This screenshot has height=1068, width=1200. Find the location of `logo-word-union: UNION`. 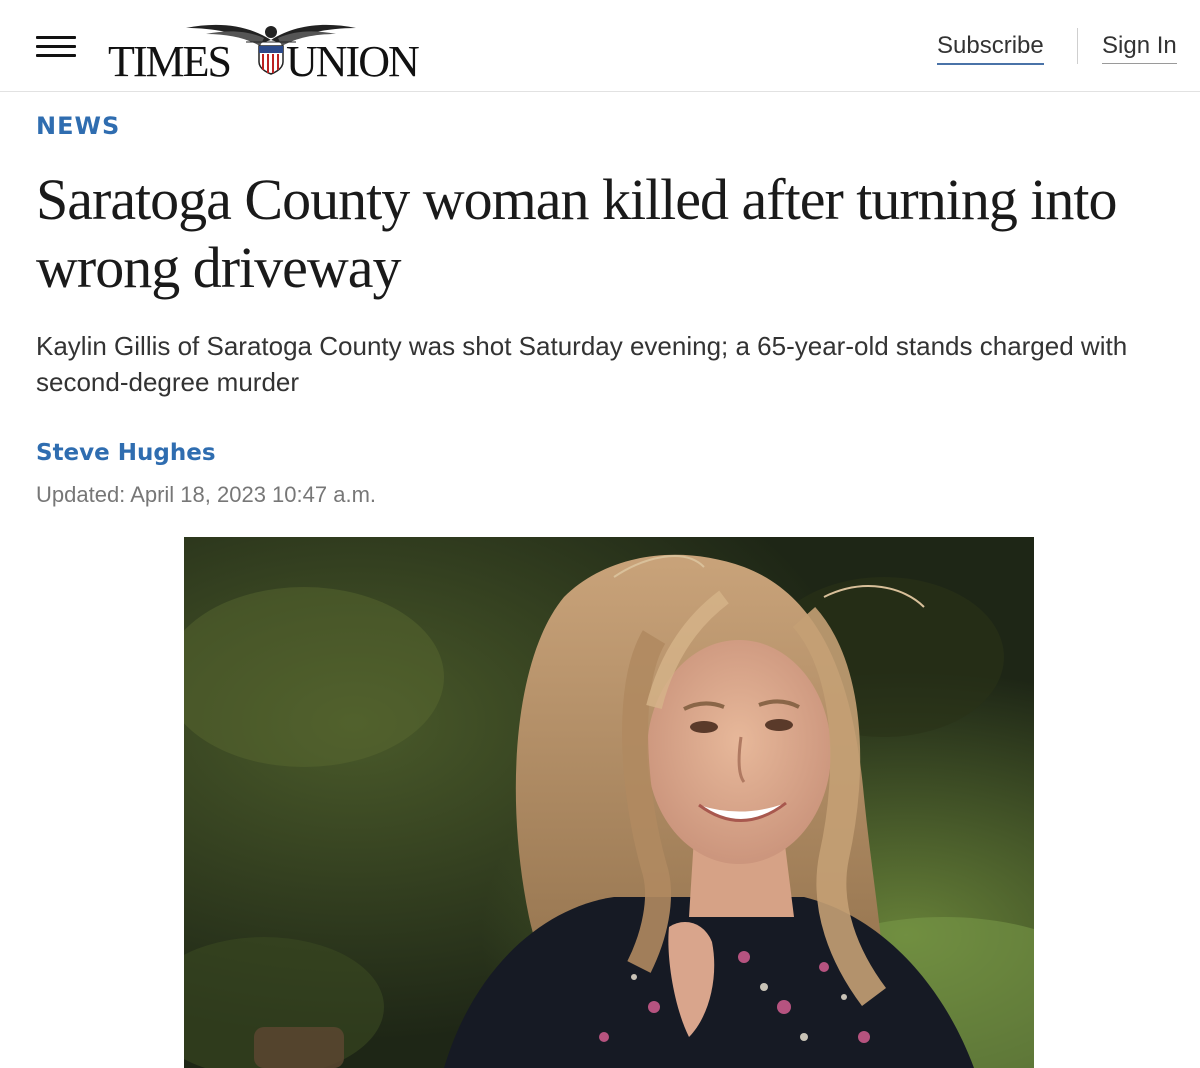

logo-word-union: UNION is located at coordinates (353, 61).